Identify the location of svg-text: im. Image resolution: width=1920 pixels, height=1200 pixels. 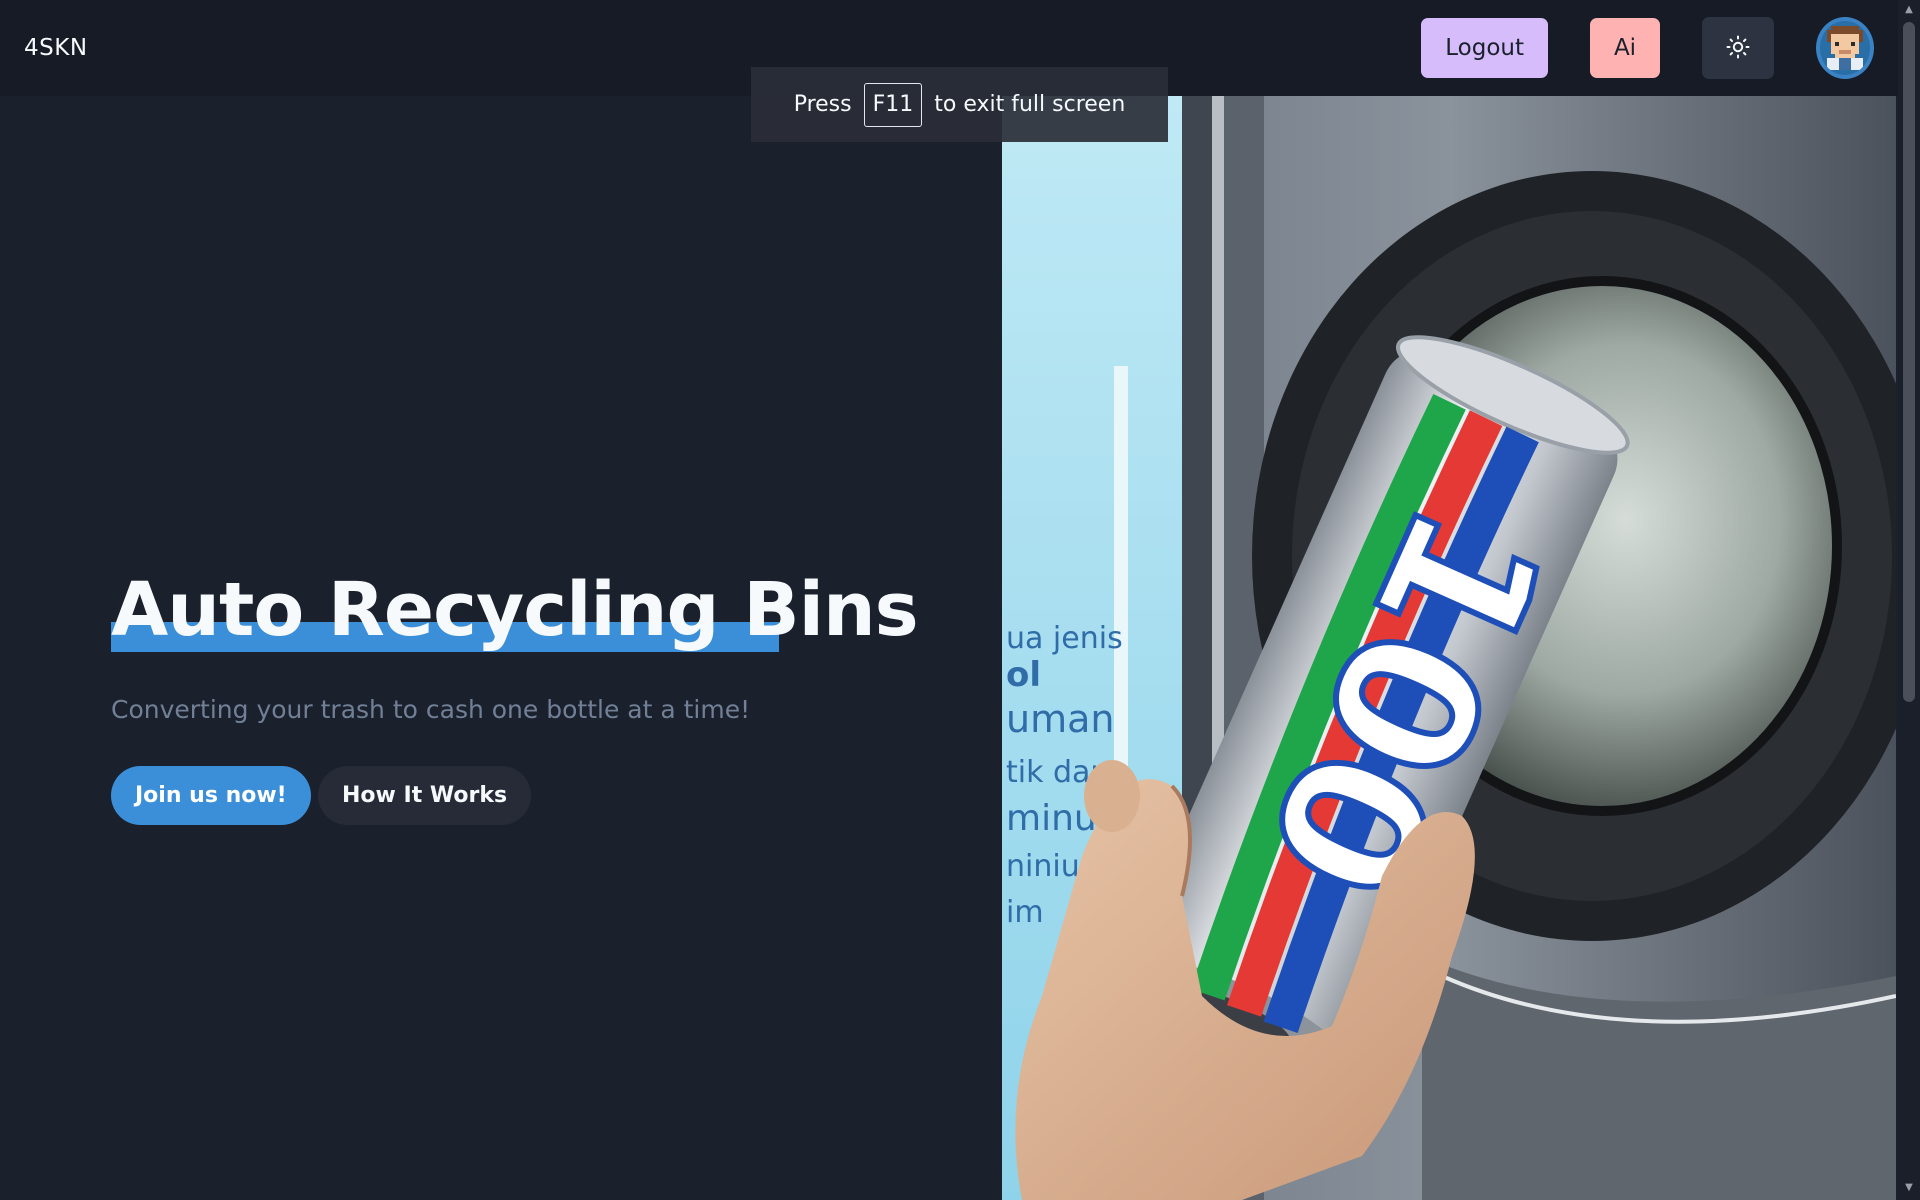
(1025, 912).